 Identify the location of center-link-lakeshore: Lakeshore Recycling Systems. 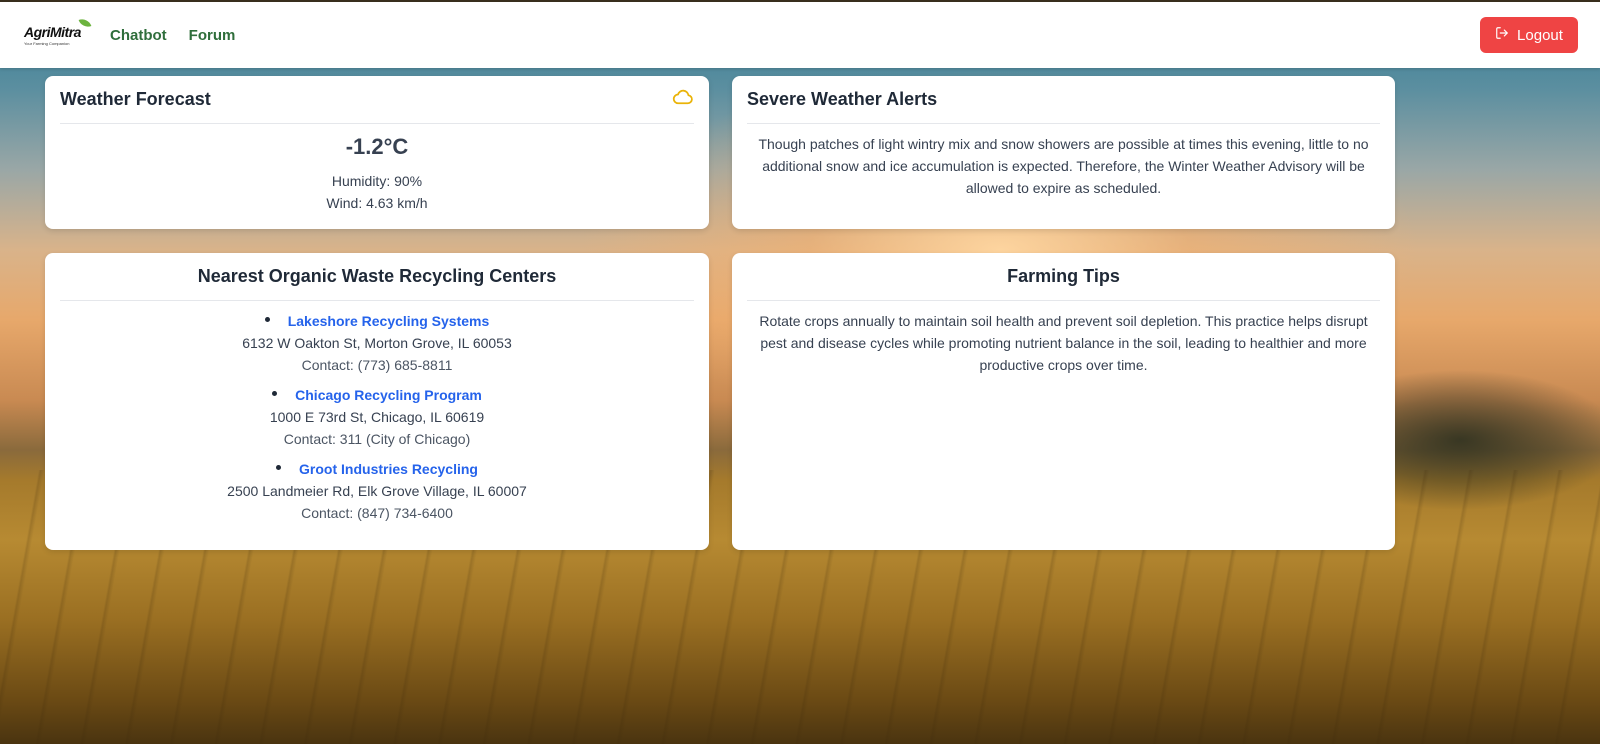
(389, 321).